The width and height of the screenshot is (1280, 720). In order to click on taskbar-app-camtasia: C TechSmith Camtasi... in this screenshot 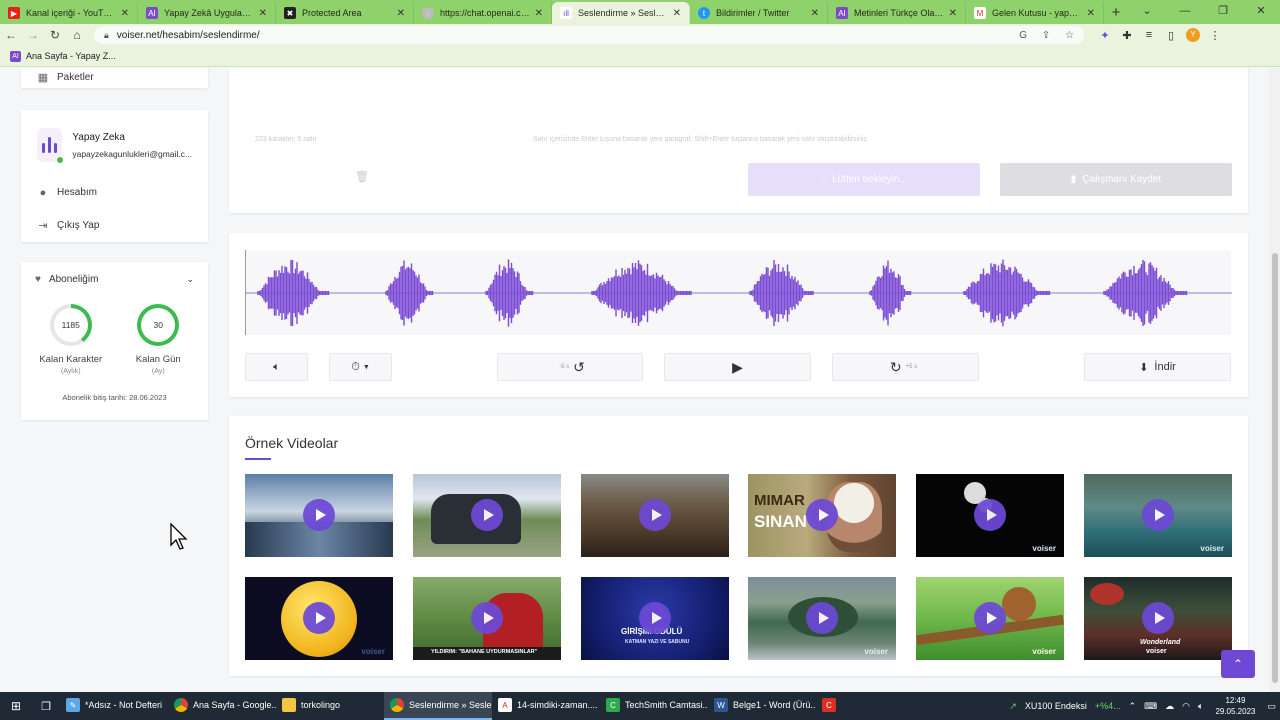, I will do `click(654, 706)`.